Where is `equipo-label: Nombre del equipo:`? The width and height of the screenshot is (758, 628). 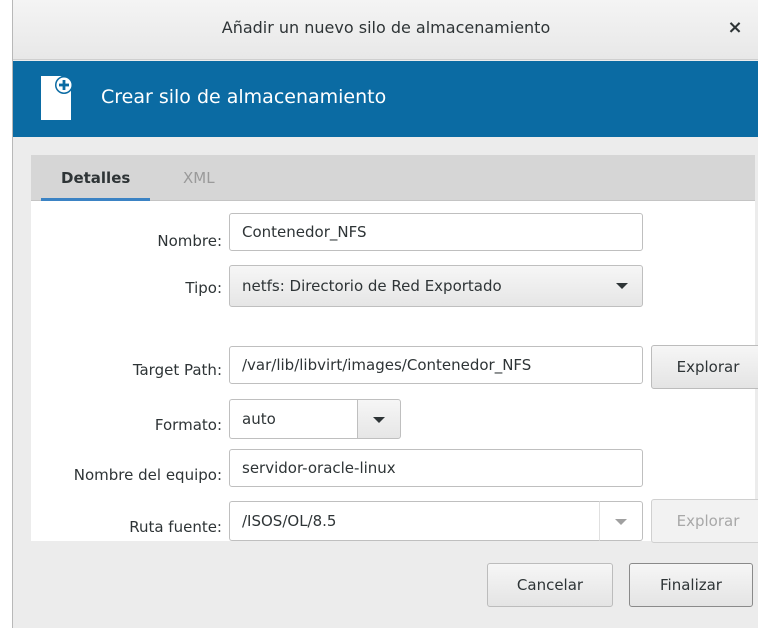 equipo-label: Nombre del equipo: is located at coordinates (147, 475).